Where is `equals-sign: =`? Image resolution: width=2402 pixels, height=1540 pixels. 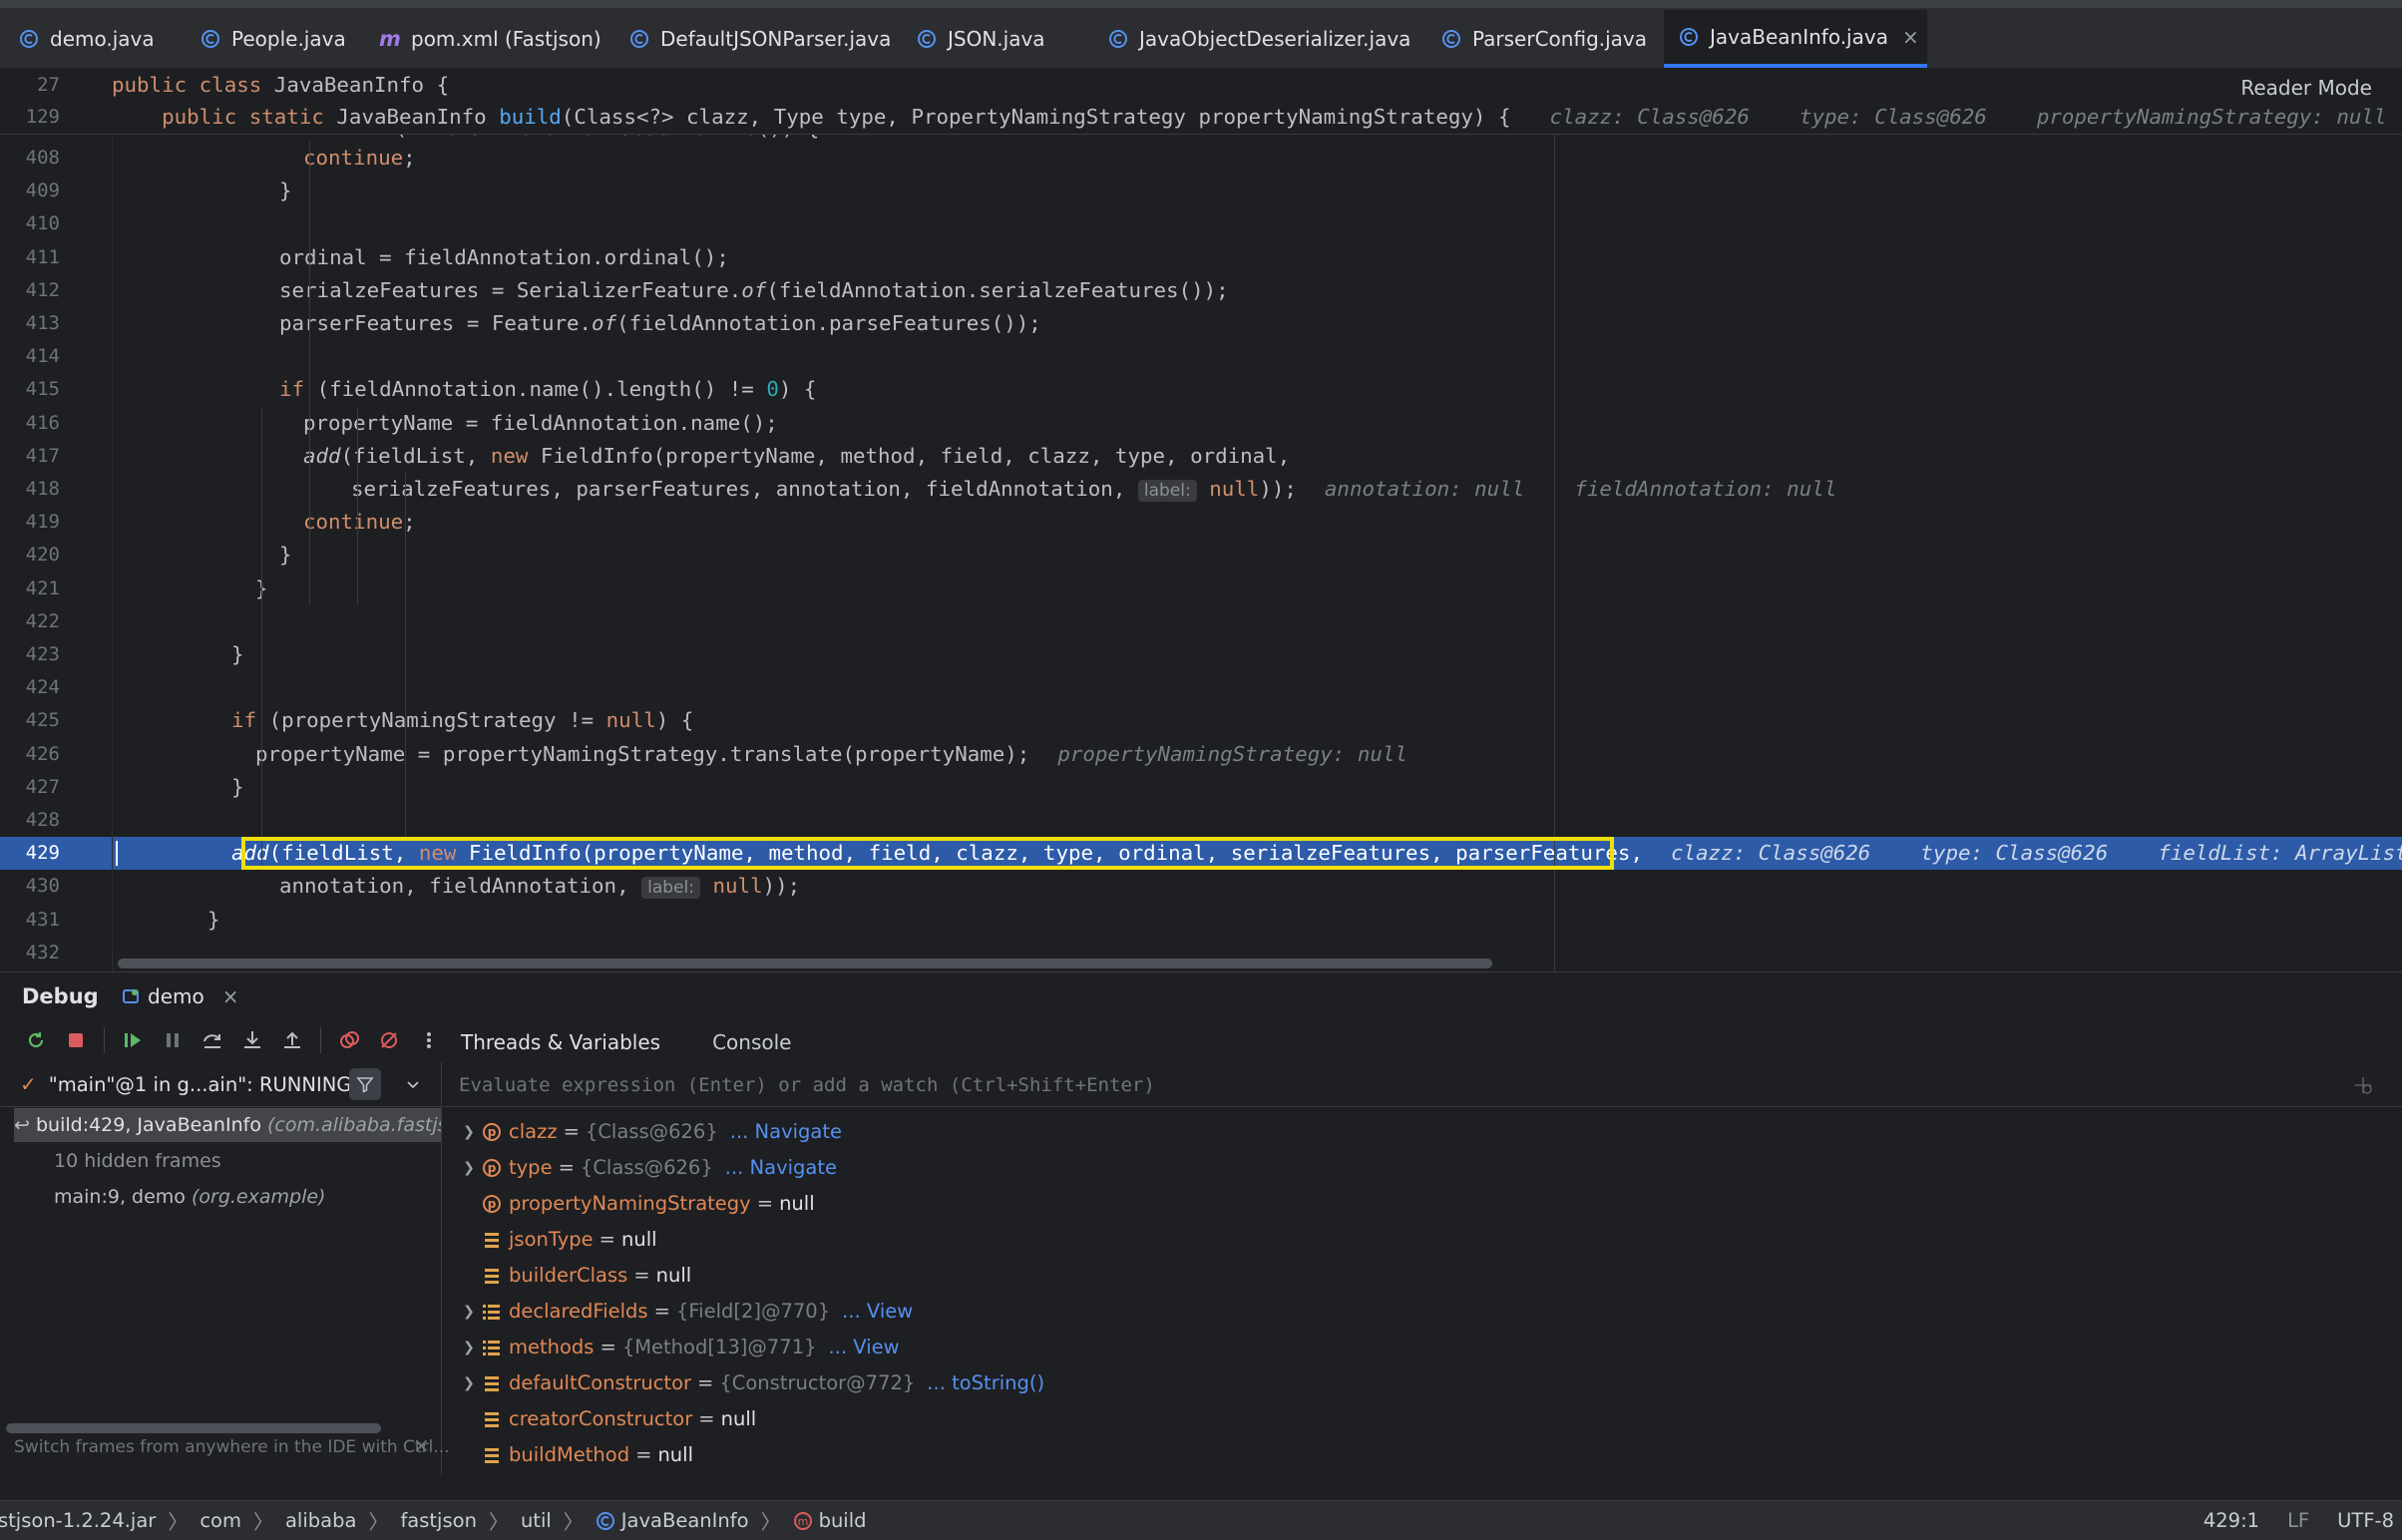
equals-sign: = is located at coordinates (662, 1311).